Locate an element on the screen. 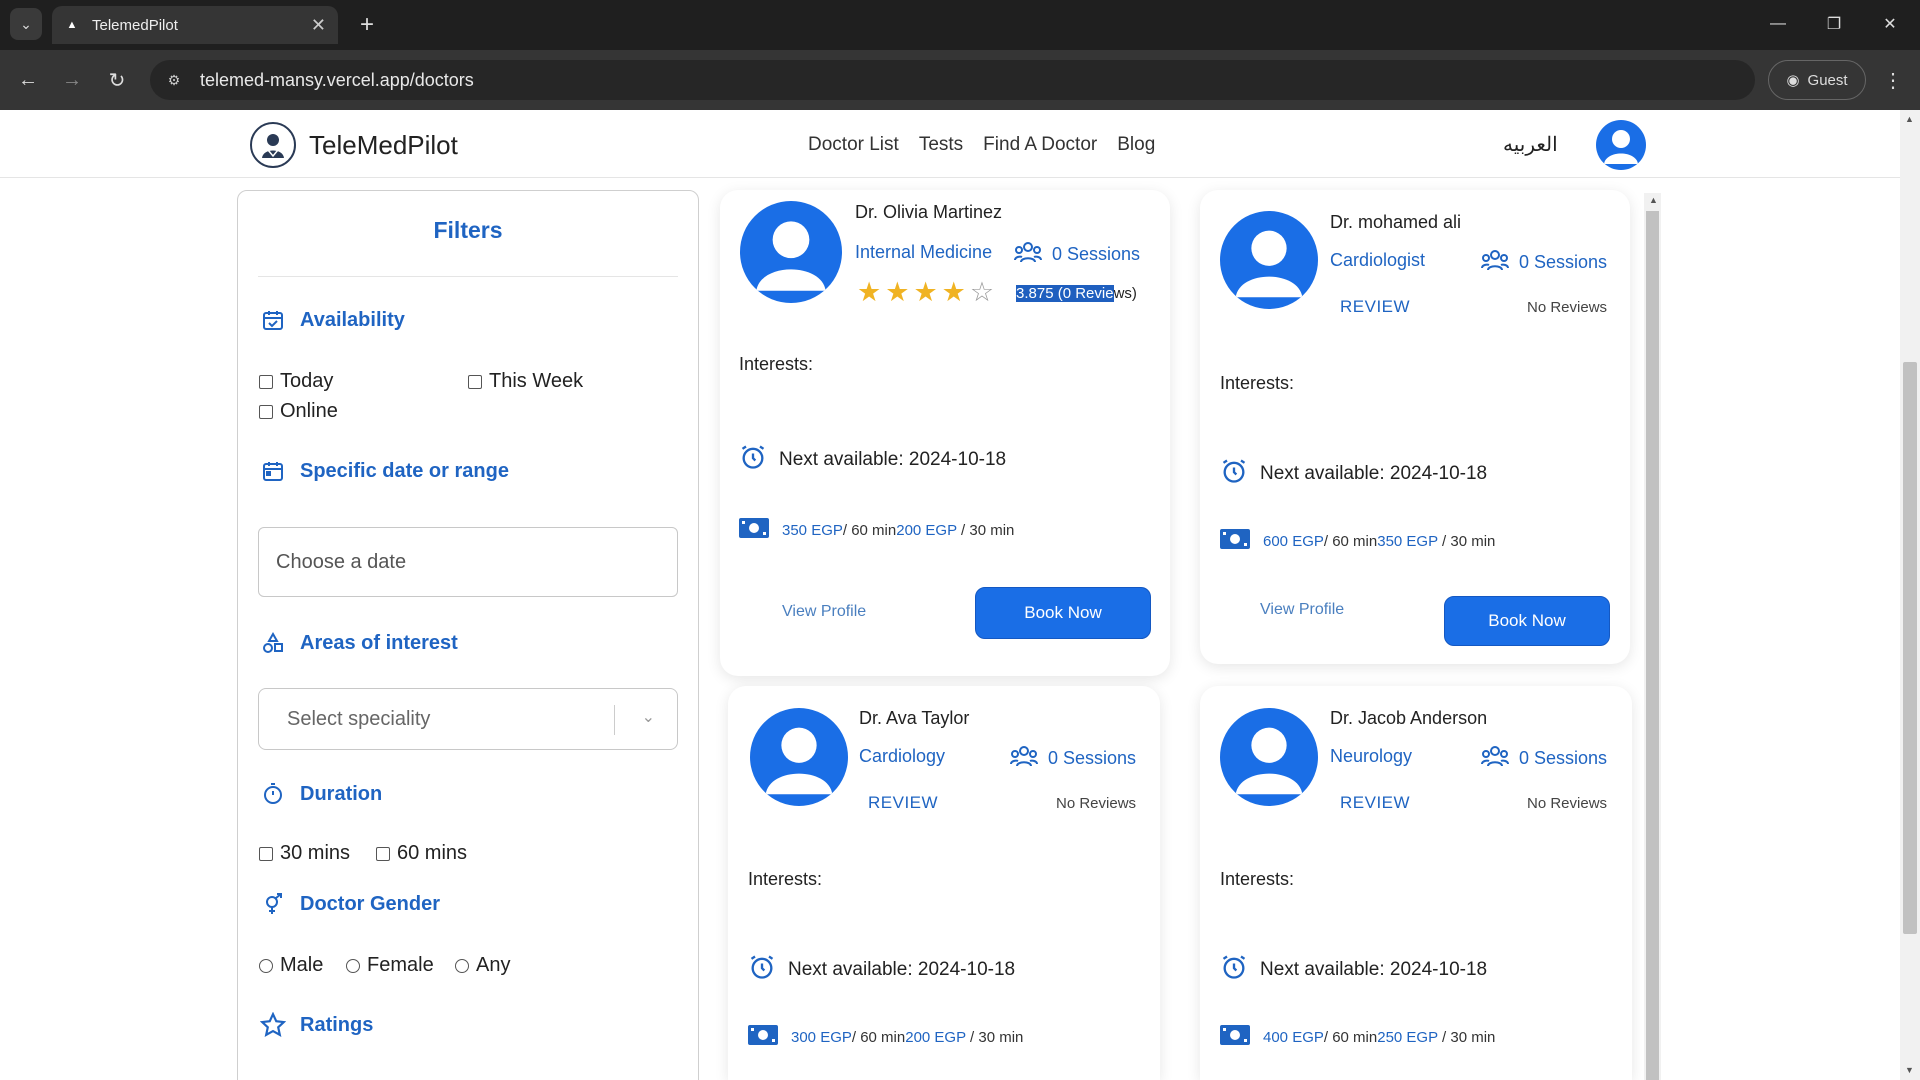 This screenshot has width=1920, height=1080. price-30: 250 EGP is located at coordinates (1407, 1037).